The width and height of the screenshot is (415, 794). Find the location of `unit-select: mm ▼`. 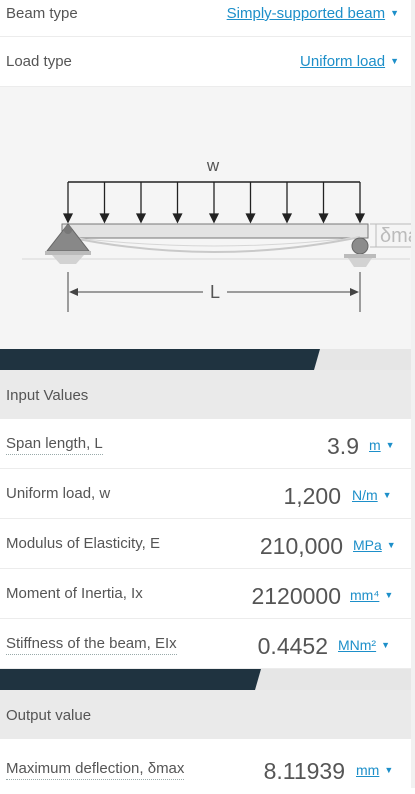

unit-select: mm ▼ is located at coordinates (374, 770).